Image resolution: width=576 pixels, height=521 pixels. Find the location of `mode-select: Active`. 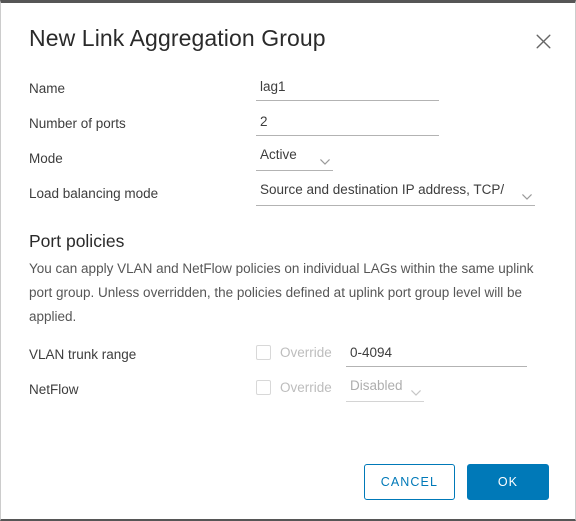

mode-select: Active is located at coordinates (294, 158).